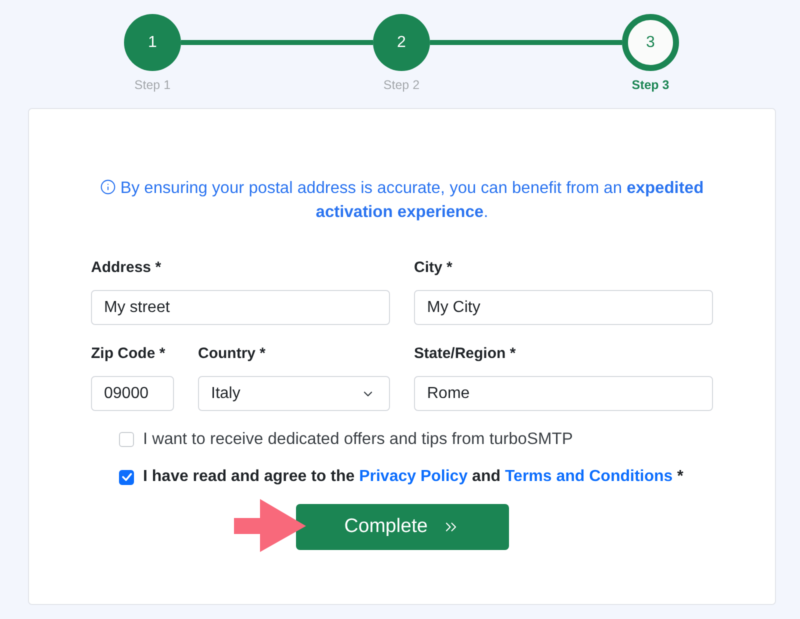  Describe the element at coordinates (294, 393) in the screenshot. I see `dropdown-field: Italy` at that location.